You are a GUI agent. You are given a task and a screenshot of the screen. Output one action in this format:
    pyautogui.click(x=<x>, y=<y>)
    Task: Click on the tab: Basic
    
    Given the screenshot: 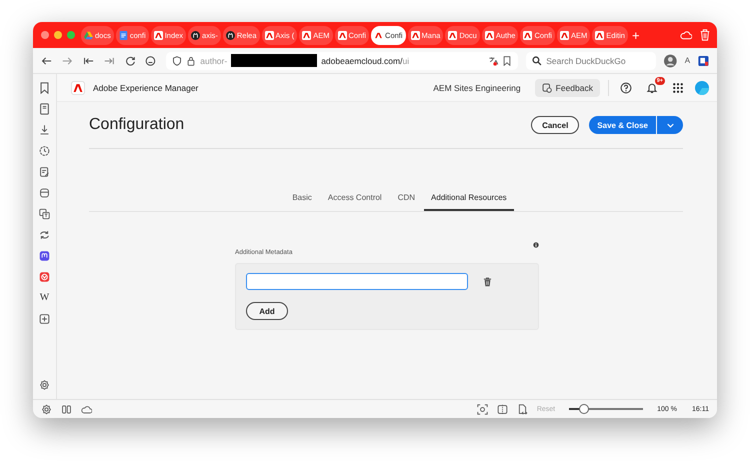 What is the action you would take?
    pyautogui.click(x=302, y=200)
    